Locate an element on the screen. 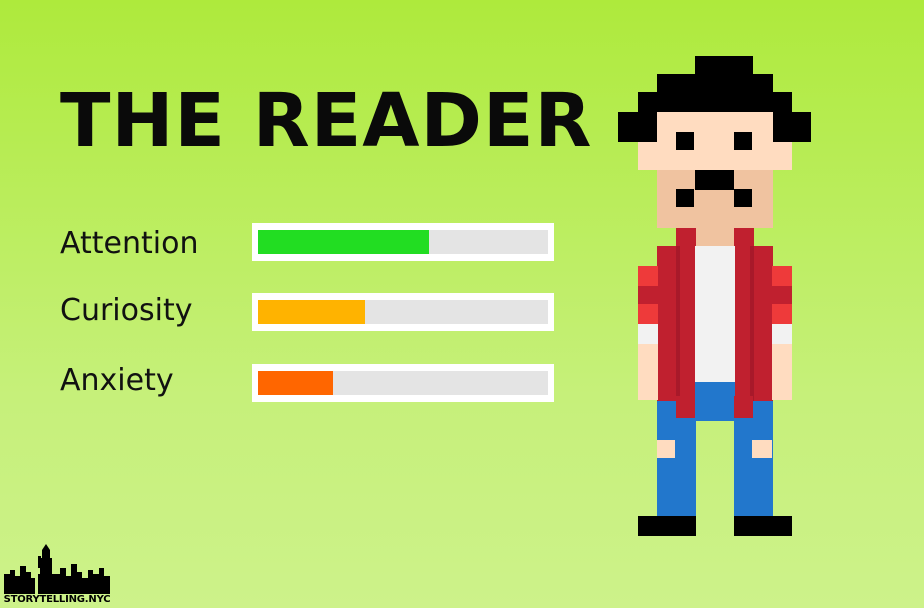 This screenshot has width=924, height=608. logo-text: STORYTELLING.NYC is located at coordinates (57, 599).